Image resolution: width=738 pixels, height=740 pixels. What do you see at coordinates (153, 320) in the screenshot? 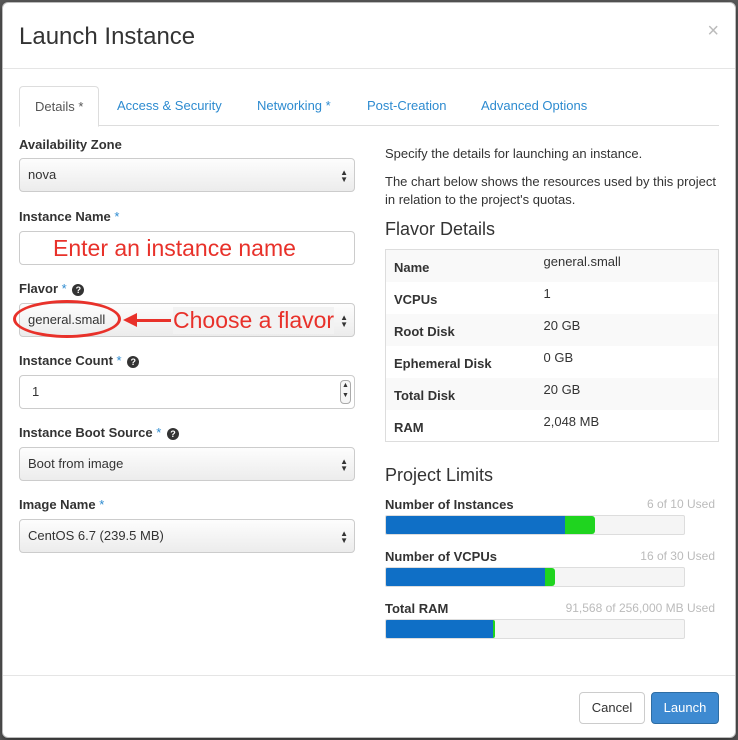
I see `annotation-arrow-line` at bounding box center [153, 320].